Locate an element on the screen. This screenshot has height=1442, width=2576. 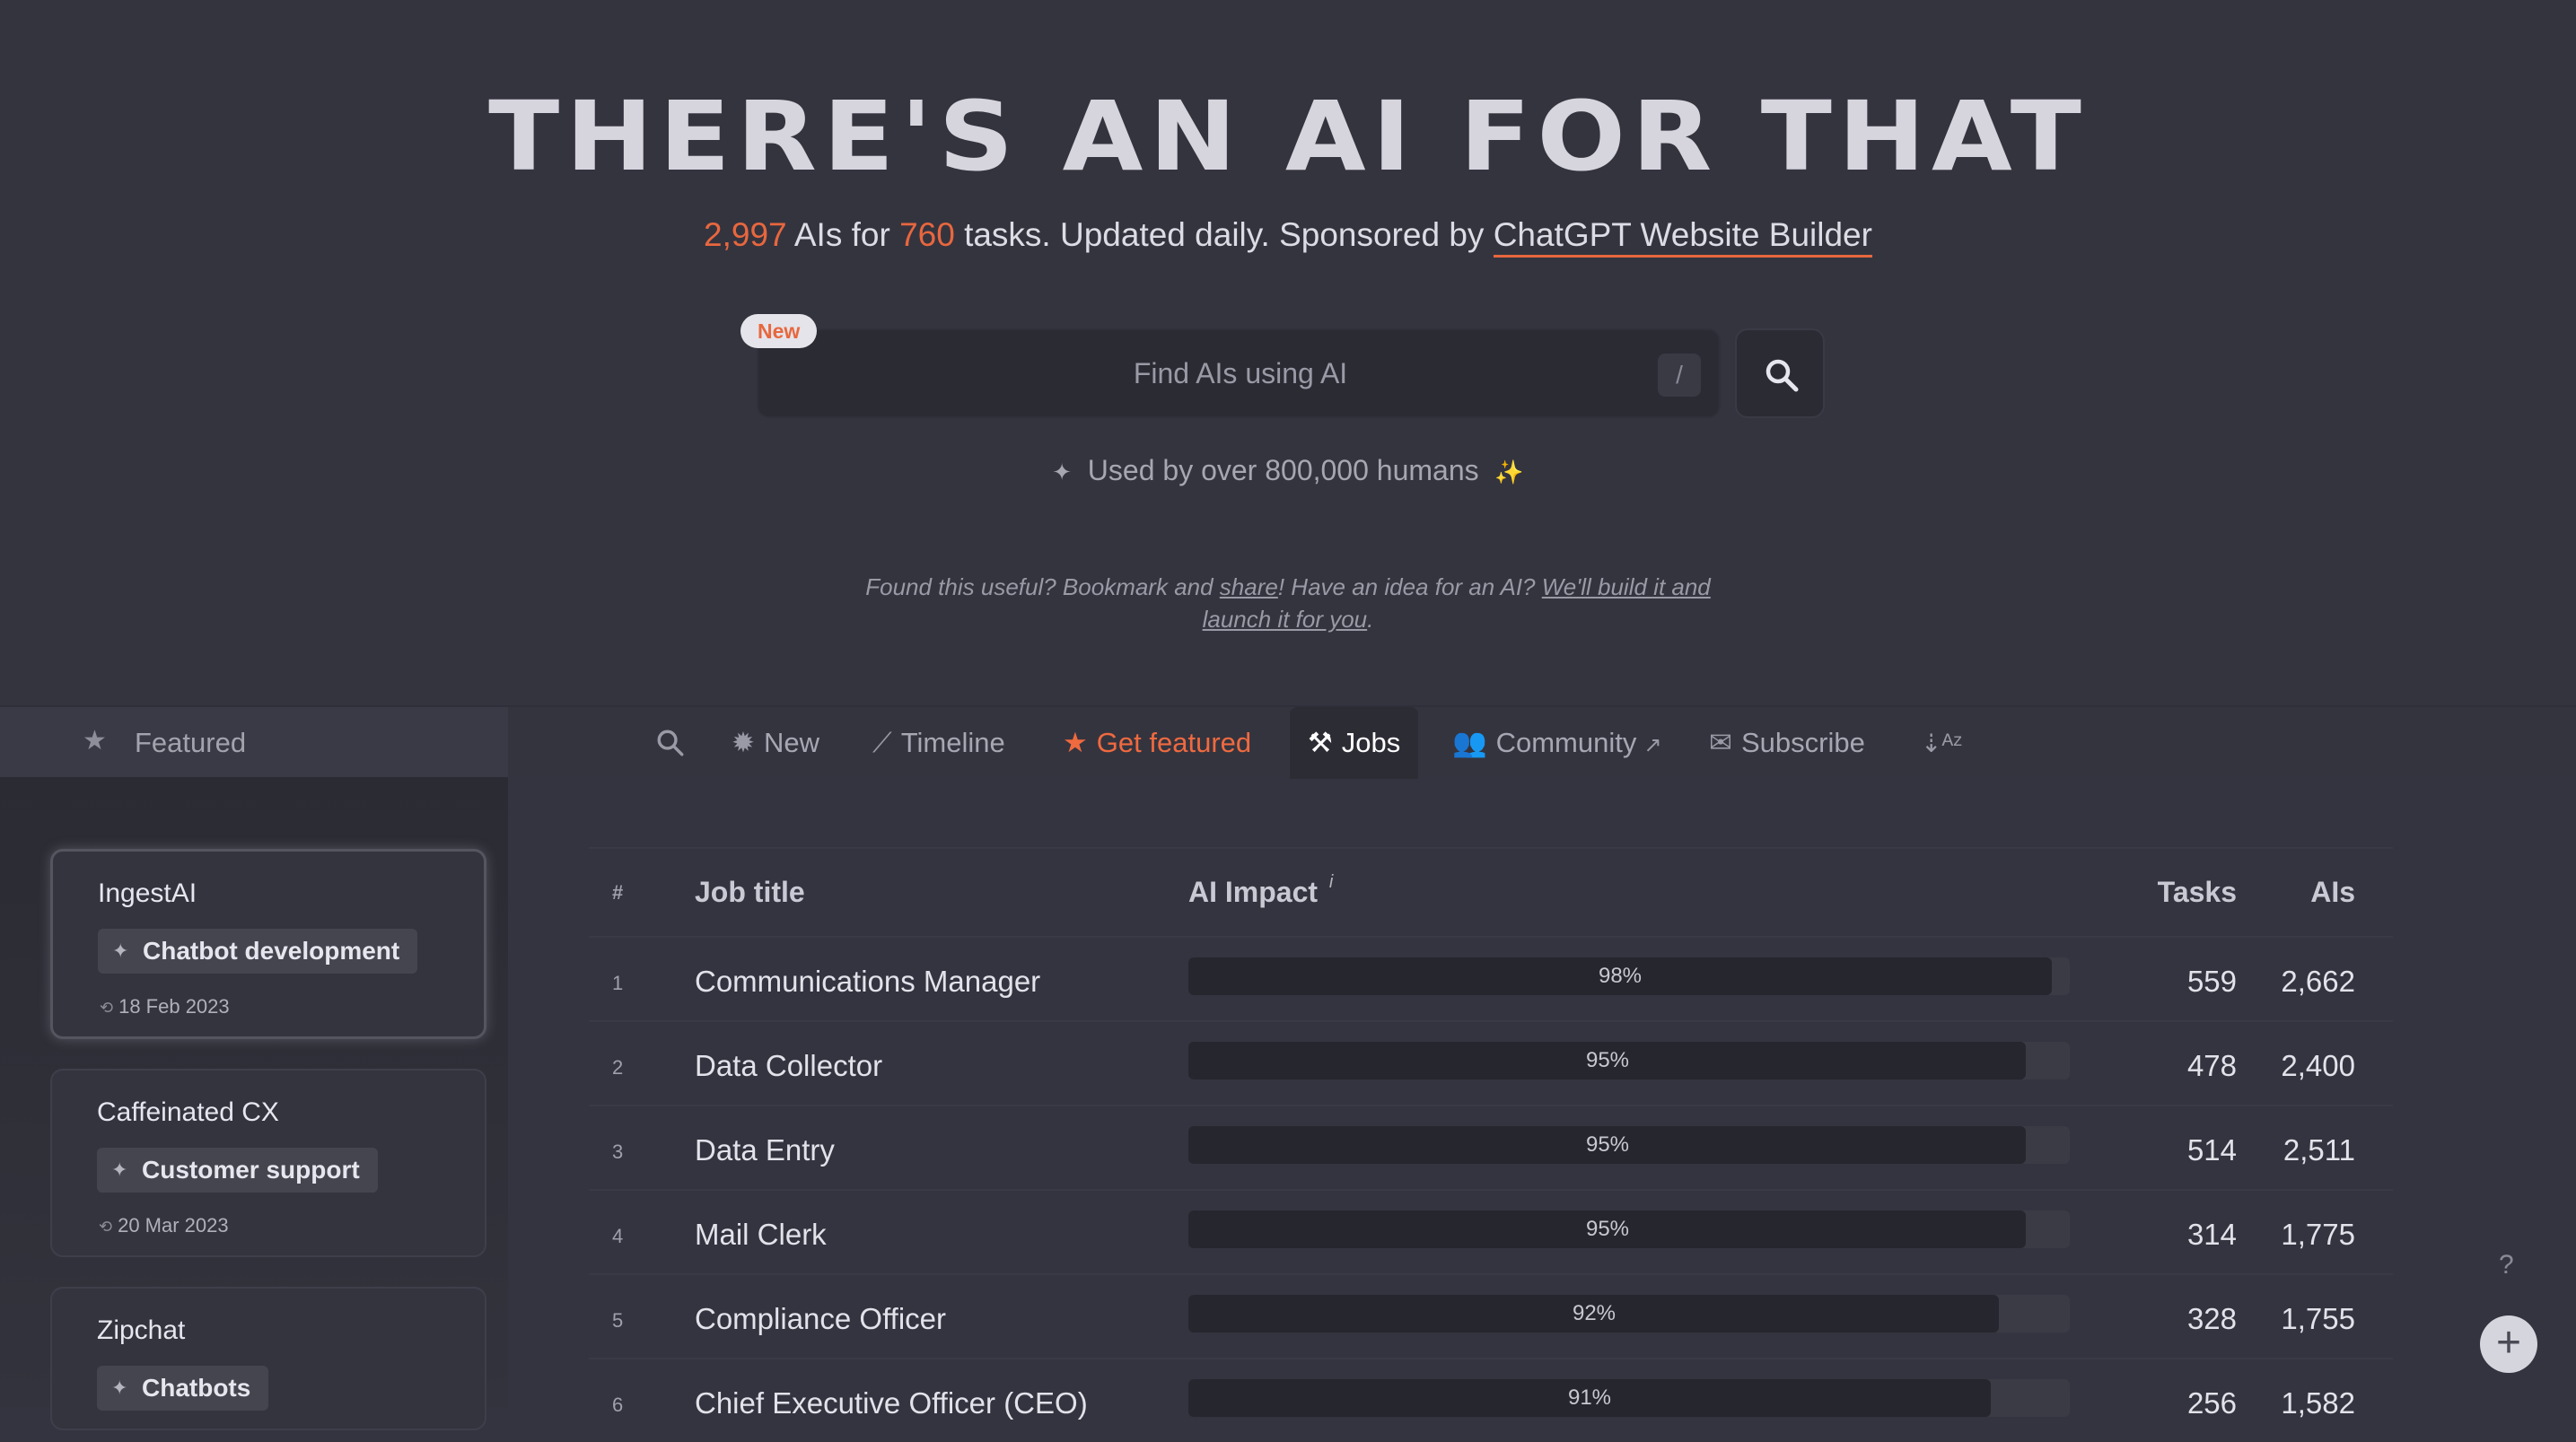
row-index: 5 is located at coordinates (618, 1320).